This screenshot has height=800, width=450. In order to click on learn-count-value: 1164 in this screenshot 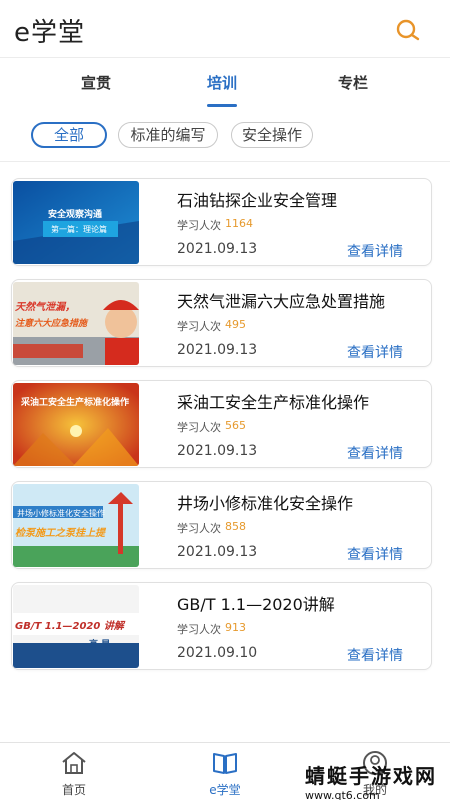, I will do `click(239, 223)`.